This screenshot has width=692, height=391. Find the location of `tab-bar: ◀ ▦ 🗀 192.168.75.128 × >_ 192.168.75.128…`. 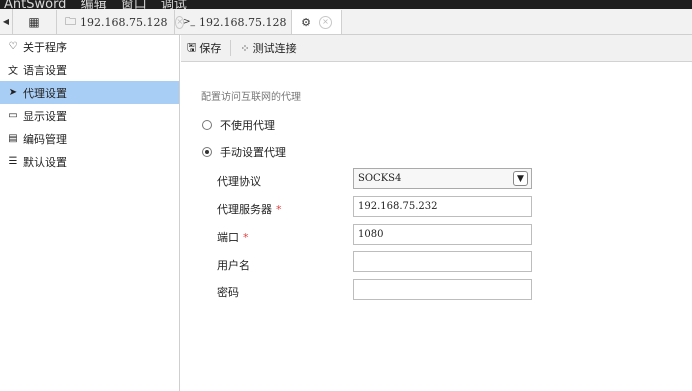

tab-bar: ◀ ▦ 🗀 192.168.75.128 × >_ 192.168.75.128… is located at coordinates (346, 22).